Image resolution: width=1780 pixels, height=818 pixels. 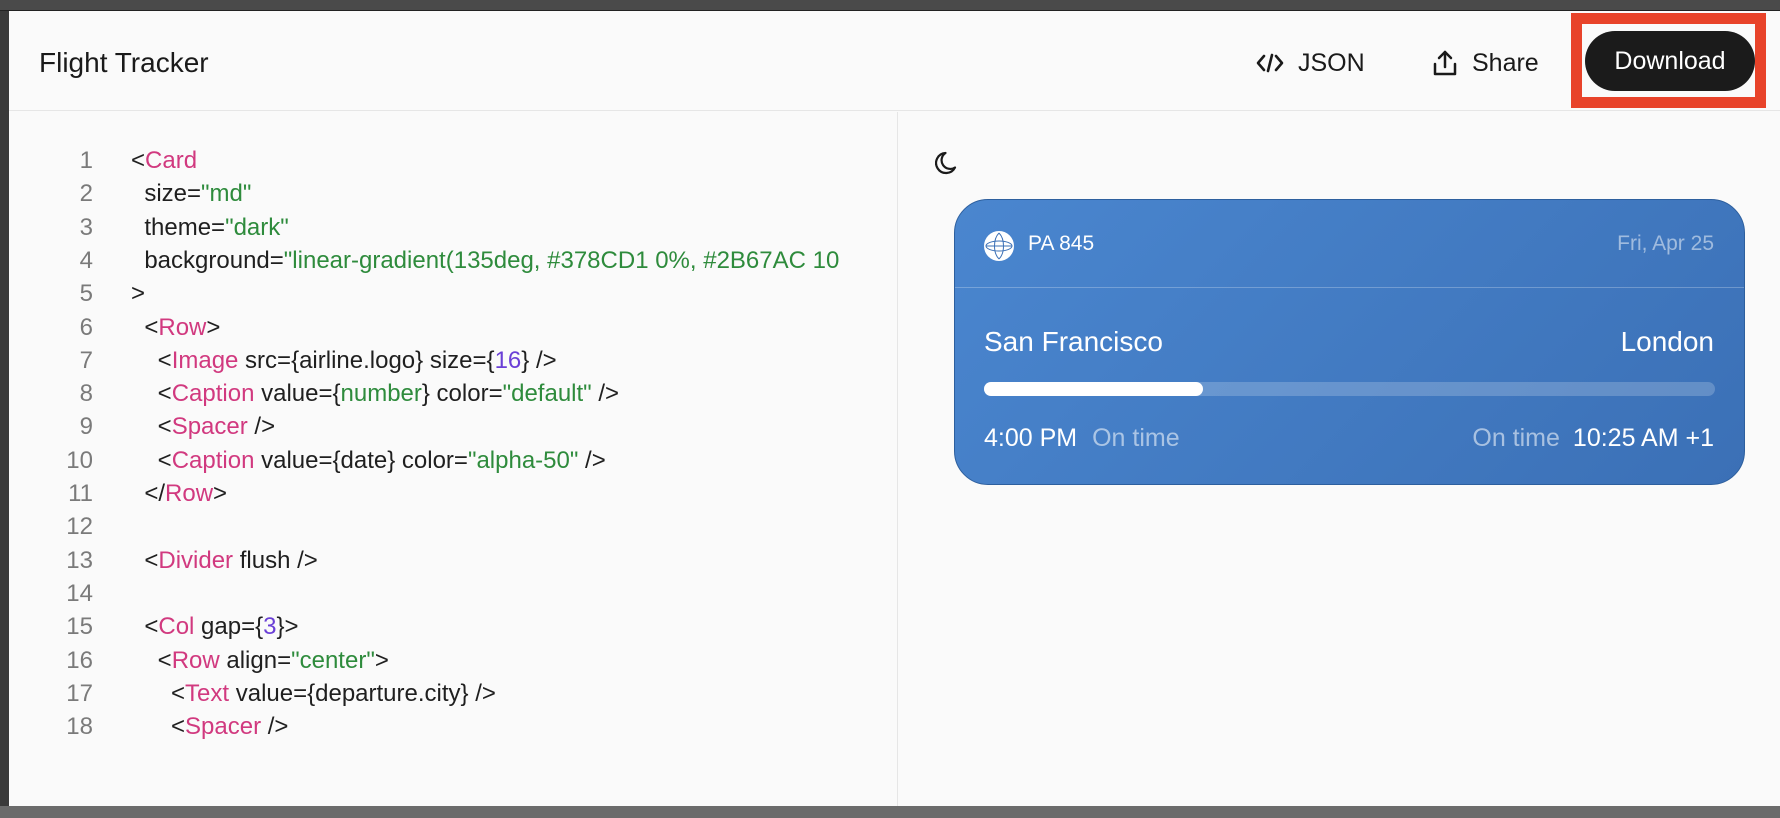 What do you see at coordinates (130, 194) in the screenshot?
I see `code-line: 2 size="md"` at bounding box center [130, 194].